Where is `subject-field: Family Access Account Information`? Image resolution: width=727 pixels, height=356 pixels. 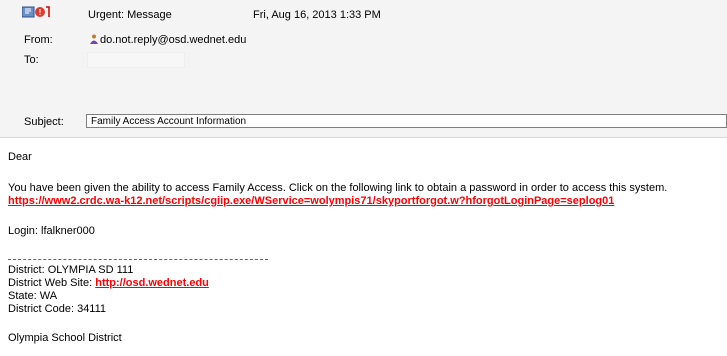 subject-field: Family Access Account Information is located at coordinates (406, 121).